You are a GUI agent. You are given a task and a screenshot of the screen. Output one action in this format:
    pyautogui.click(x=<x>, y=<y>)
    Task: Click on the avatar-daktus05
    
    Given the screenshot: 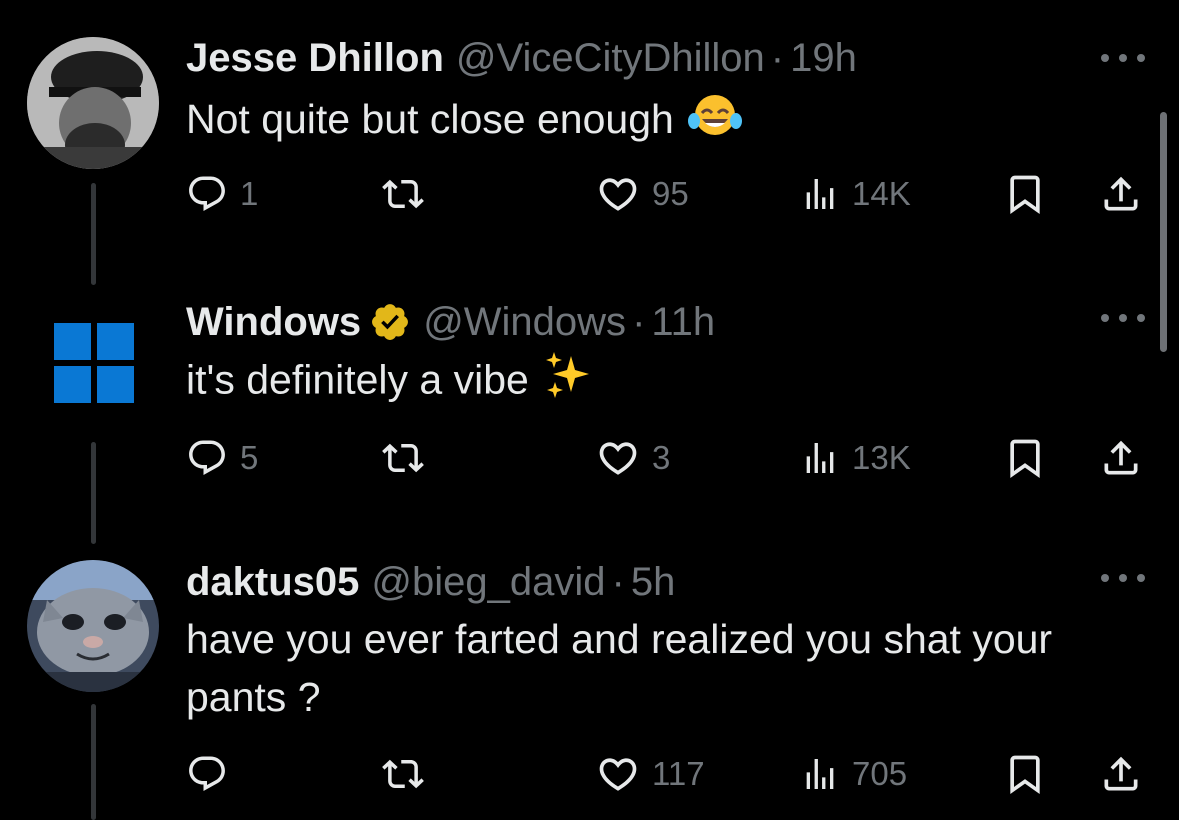 What is the action you would take?
    pyautogui.click(x=93, y=626)
    